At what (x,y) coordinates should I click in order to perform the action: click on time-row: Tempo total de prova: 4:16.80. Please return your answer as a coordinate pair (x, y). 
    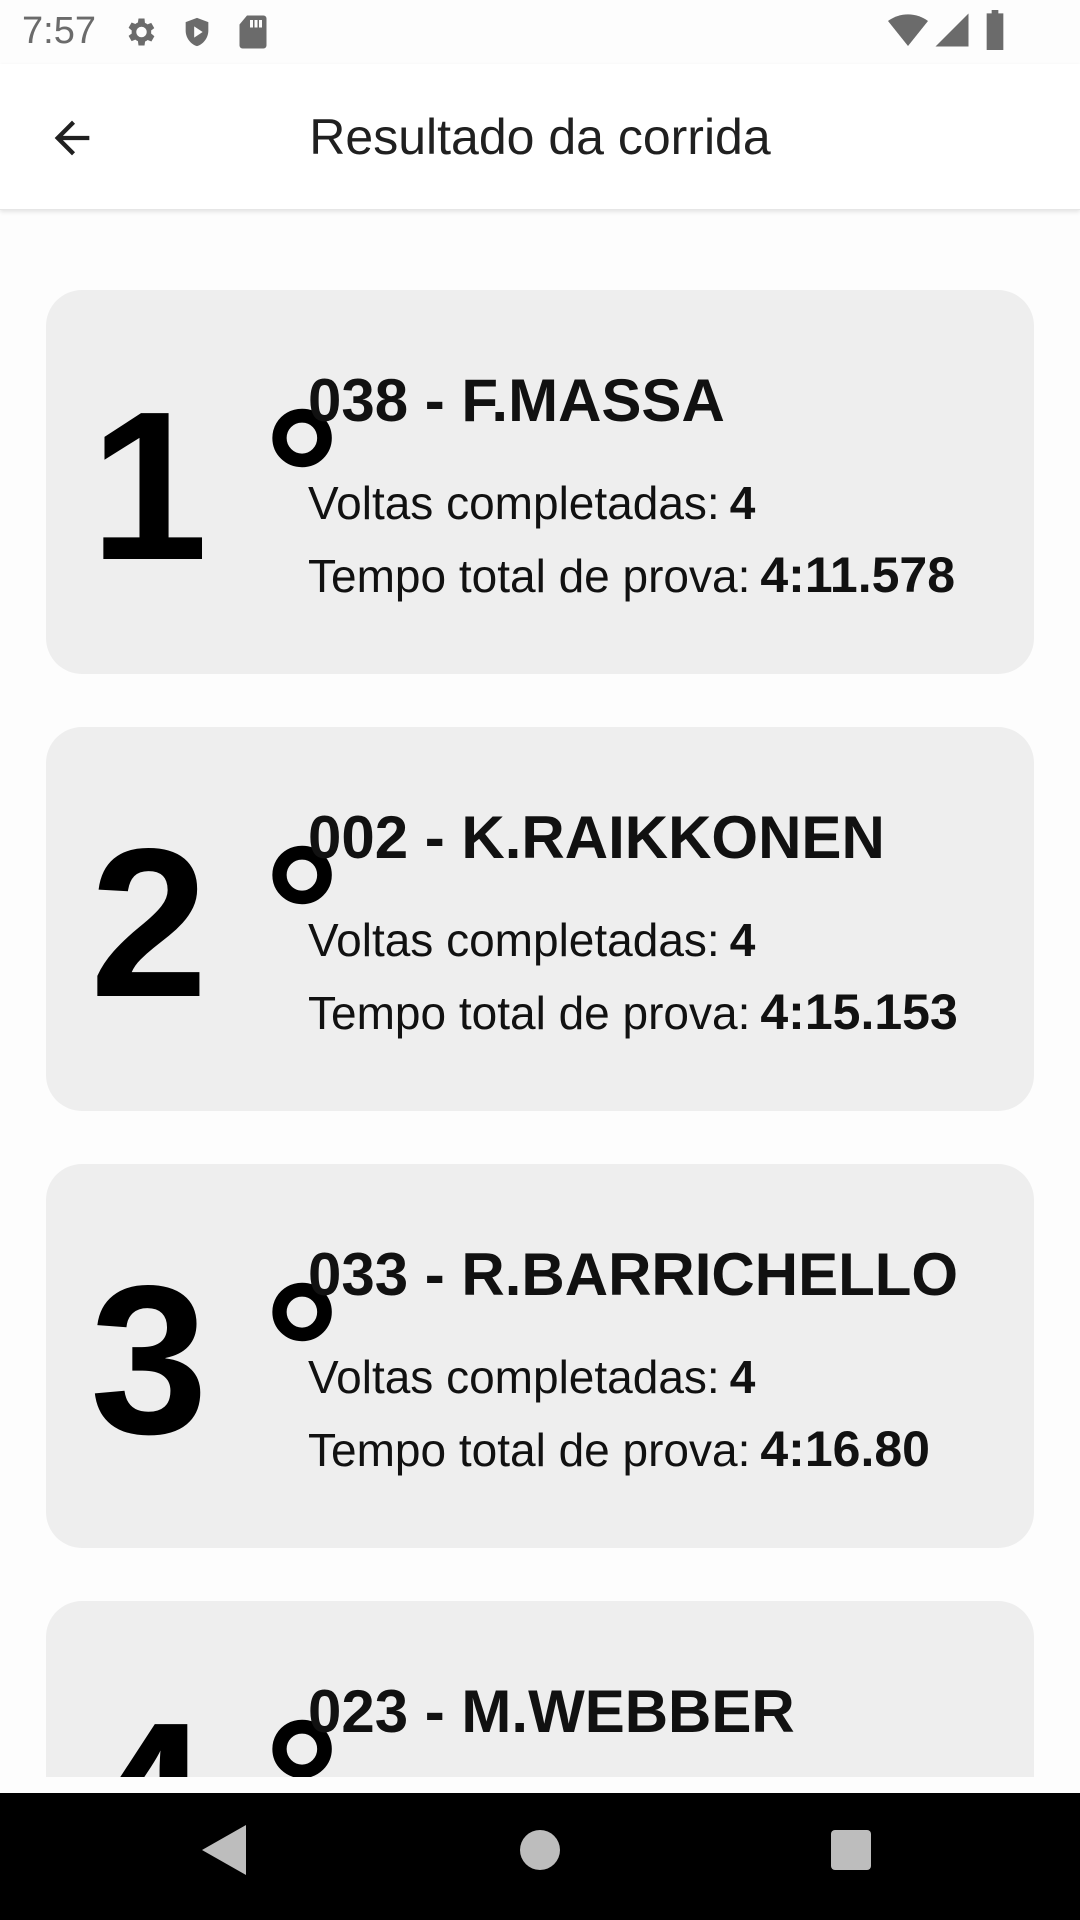
    Looking at the image, I should click on (619, 1449).